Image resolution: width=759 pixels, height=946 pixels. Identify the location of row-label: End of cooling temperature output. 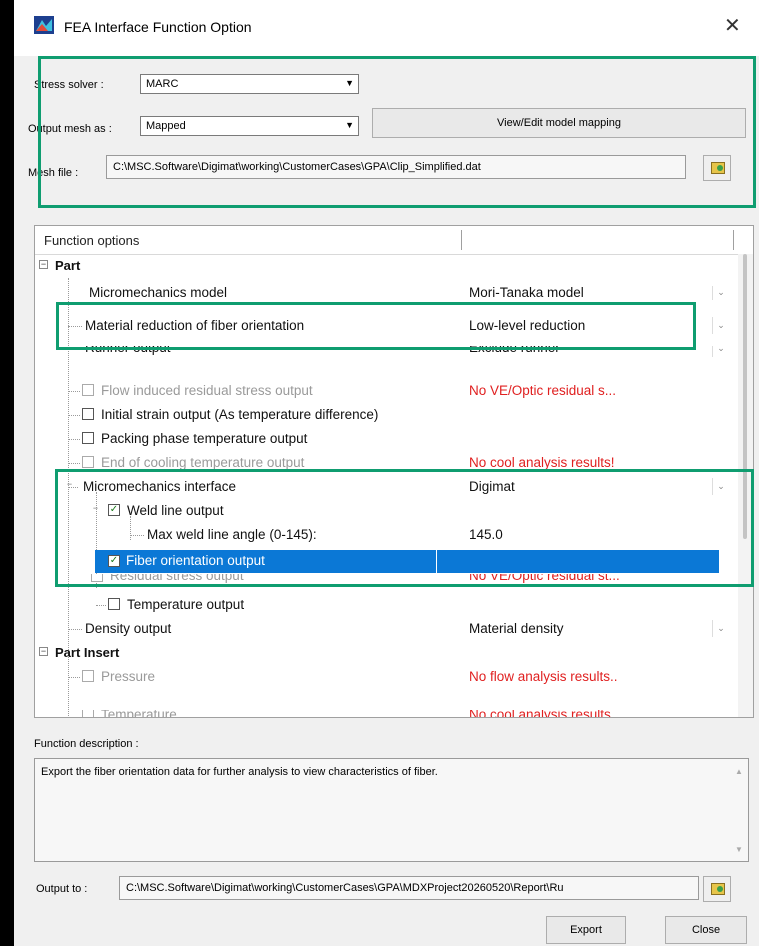
(203, 462).